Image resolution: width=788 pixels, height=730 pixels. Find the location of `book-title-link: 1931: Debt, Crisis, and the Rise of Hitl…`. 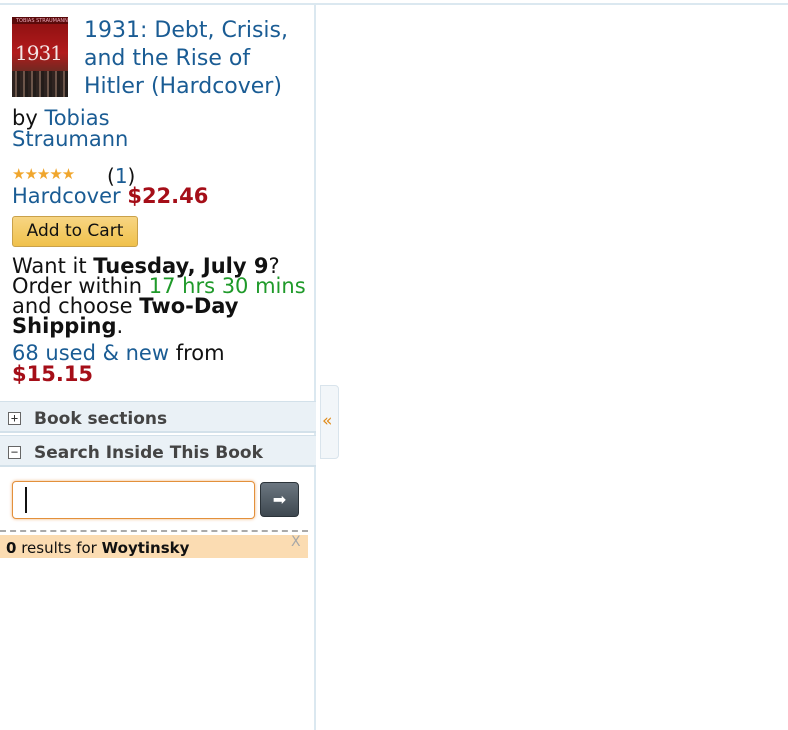

book-title-link: 1931: Debt, Crisis, and the Rise of Hitl… is located at coordinates (196, 59).